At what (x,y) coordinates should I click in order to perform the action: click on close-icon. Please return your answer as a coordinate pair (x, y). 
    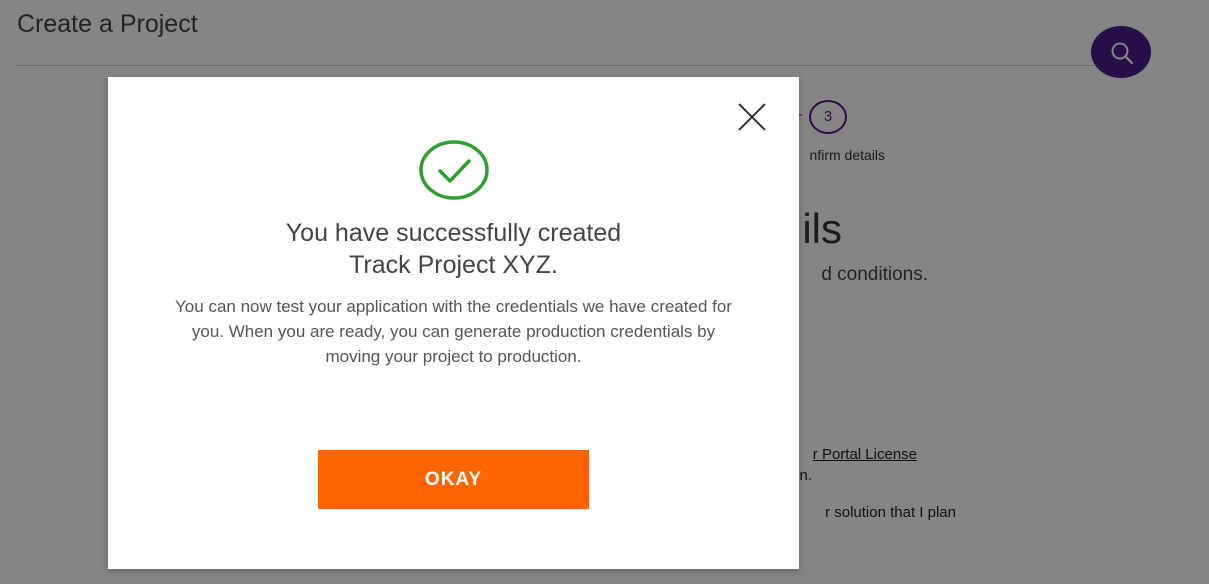
    Looking at the image, I should click on (752, 117).